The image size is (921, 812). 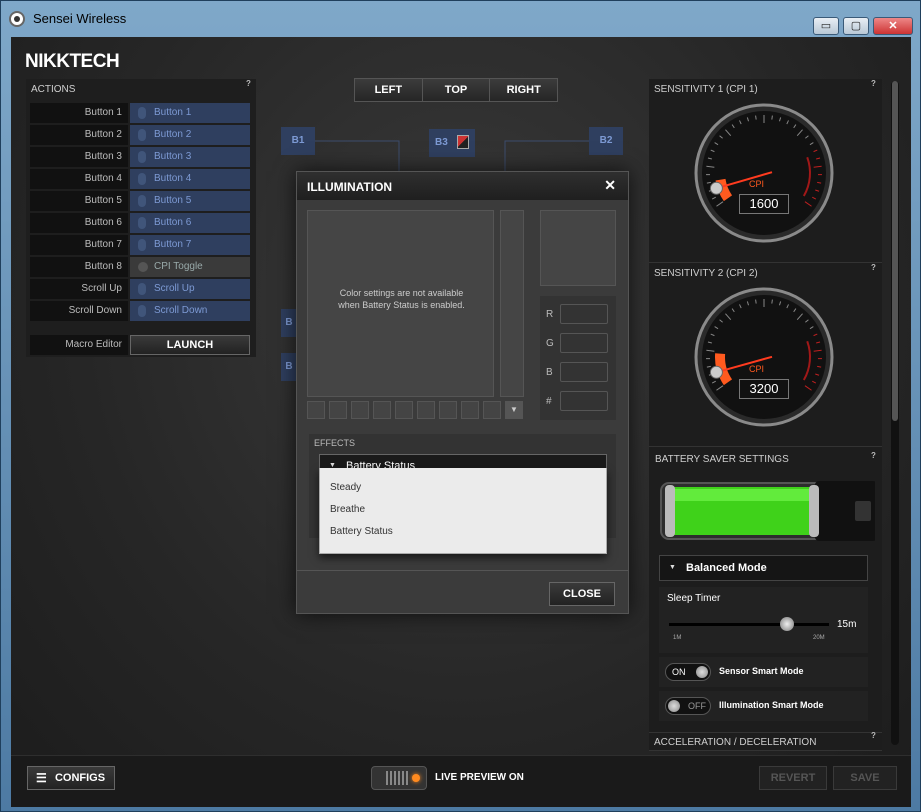 What do you see at coordinates (873, 735) in the screenshot?
I see `acceleration-help-icon: ?` at bounding box center [873, 735].